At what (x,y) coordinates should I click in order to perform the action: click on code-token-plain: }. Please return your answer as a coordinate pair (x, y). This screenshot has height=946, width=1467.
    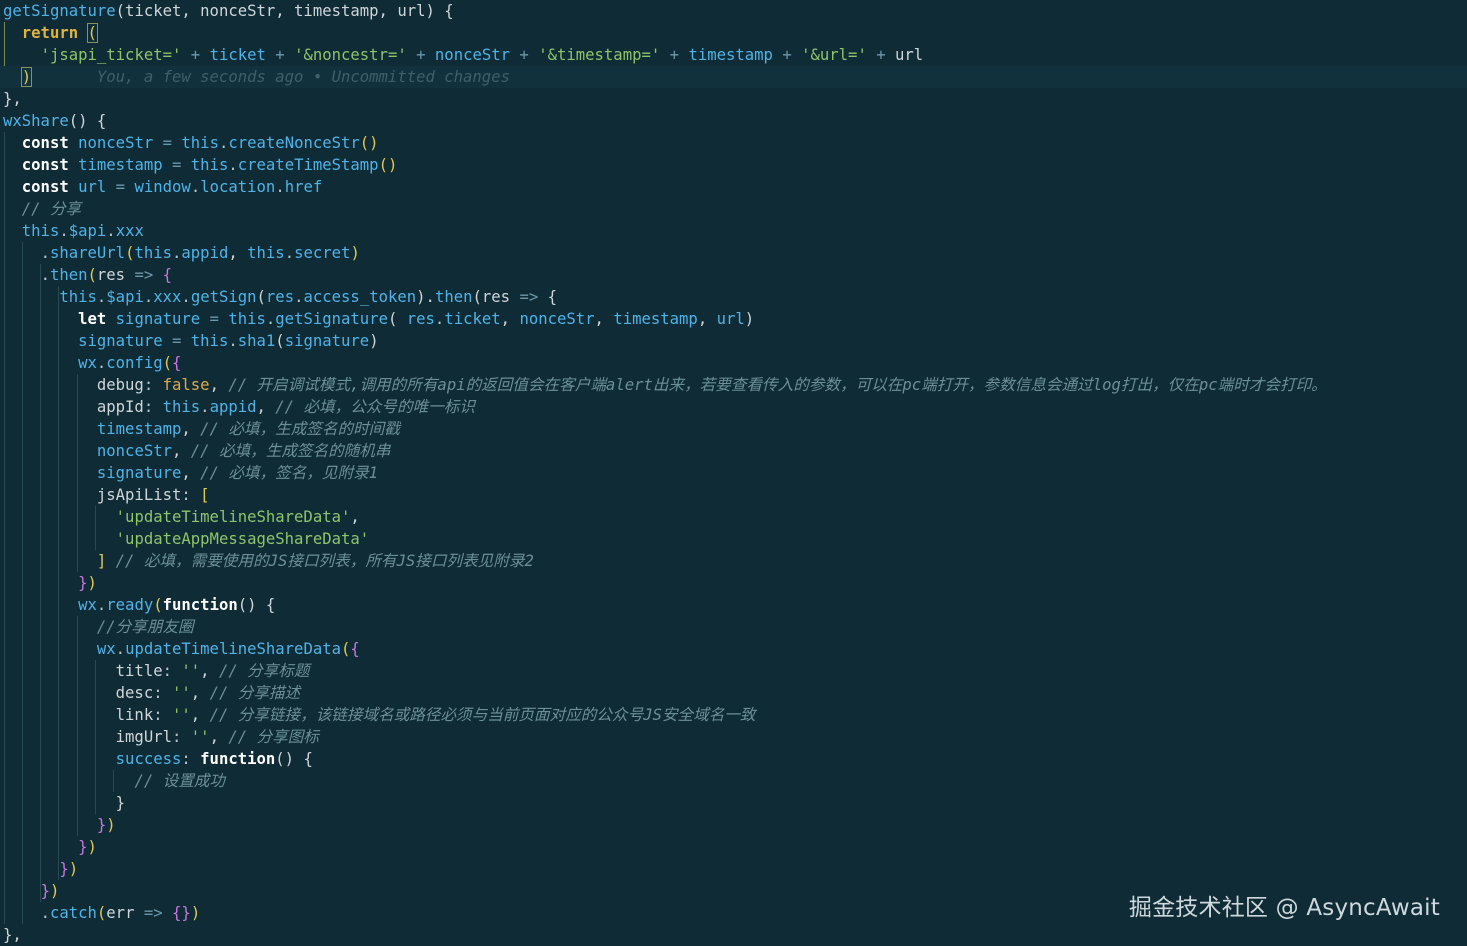
    Looking at the image, I should click on (64, 803).